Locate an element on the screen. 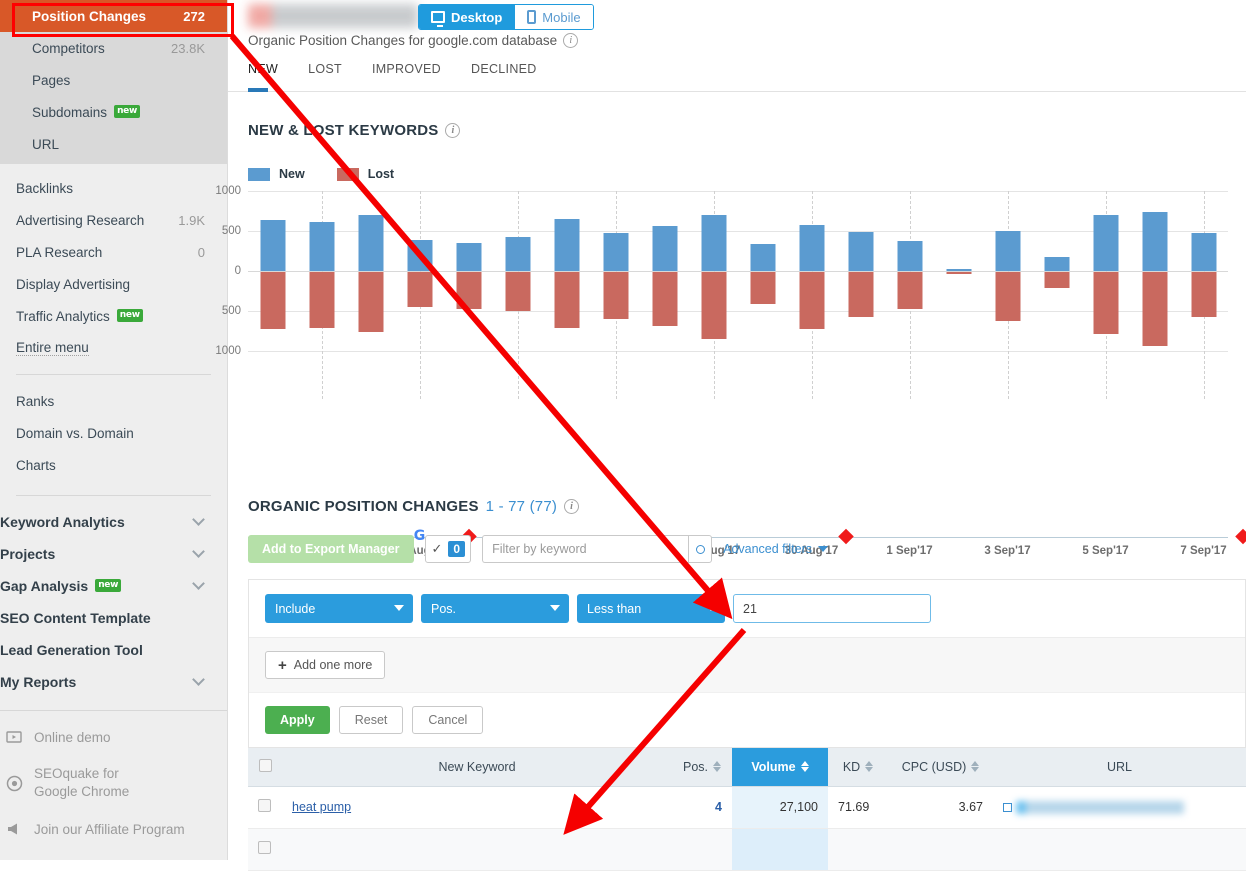 This screenshot has height=871, width=1246. sidebar-item-seo-content-template: SEO Content Template is located at coordinates (113, 618).